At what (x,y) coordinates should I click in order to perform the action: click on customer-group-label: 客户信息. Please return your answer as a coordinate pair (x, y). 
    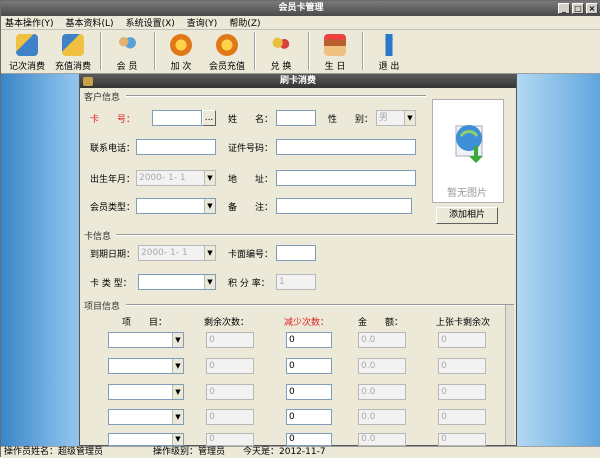
    Looking at the image, I should click on (102, 98).